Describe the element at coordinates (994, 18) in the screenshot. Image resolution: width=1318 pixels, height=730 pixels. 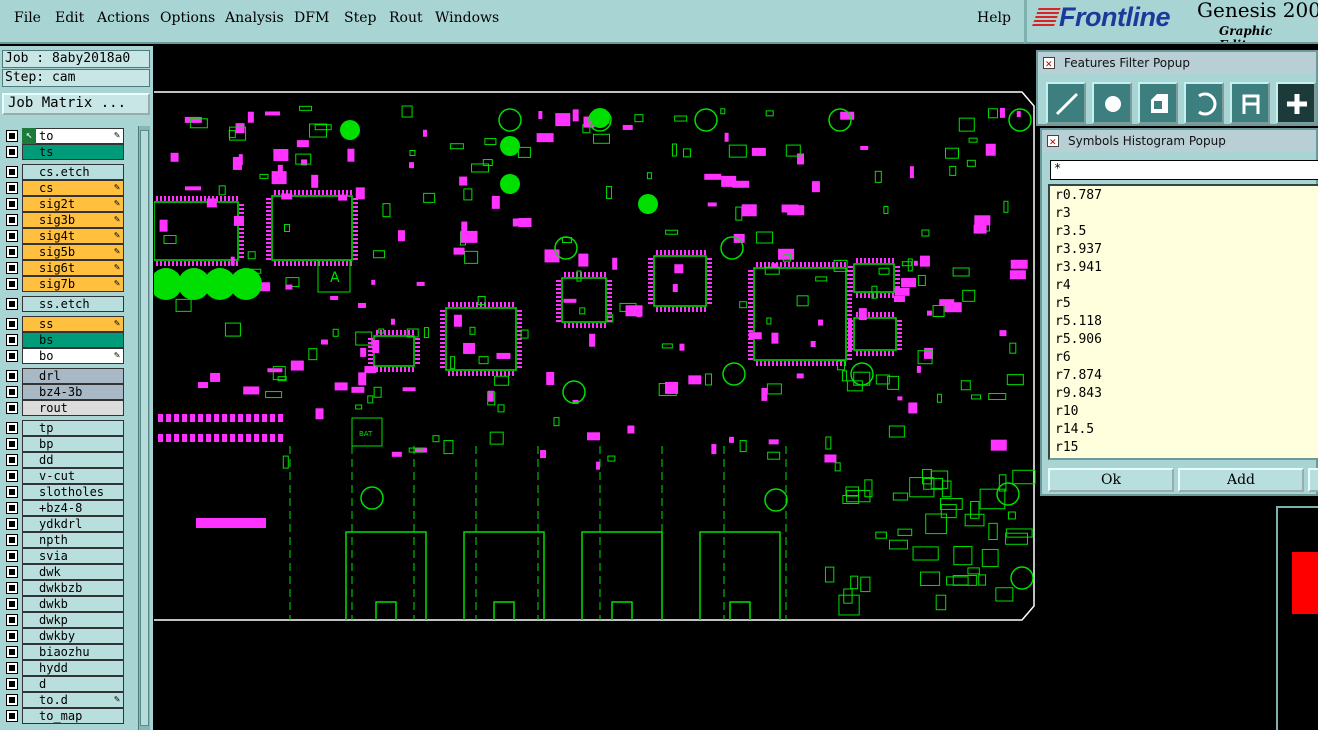
I see `menu-help: Help` at that location.